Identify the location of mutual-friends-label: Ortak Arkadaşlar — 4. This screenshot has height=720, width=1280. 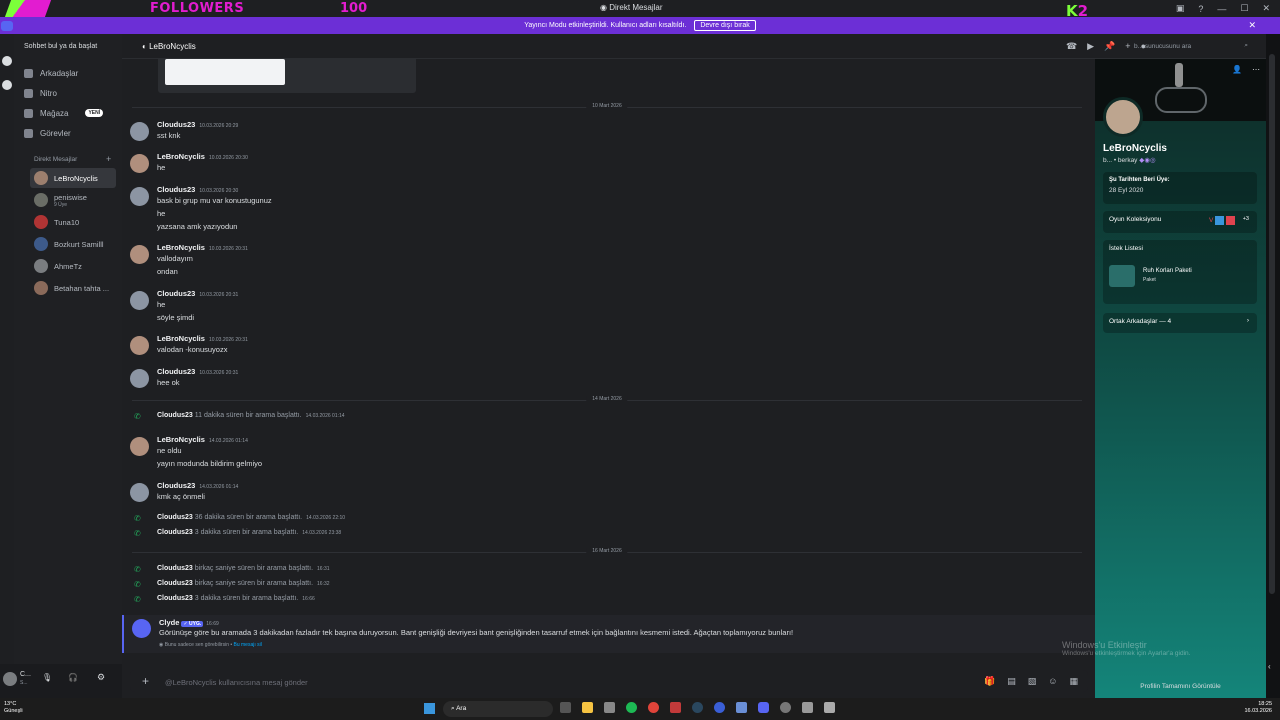
(1140, 321).